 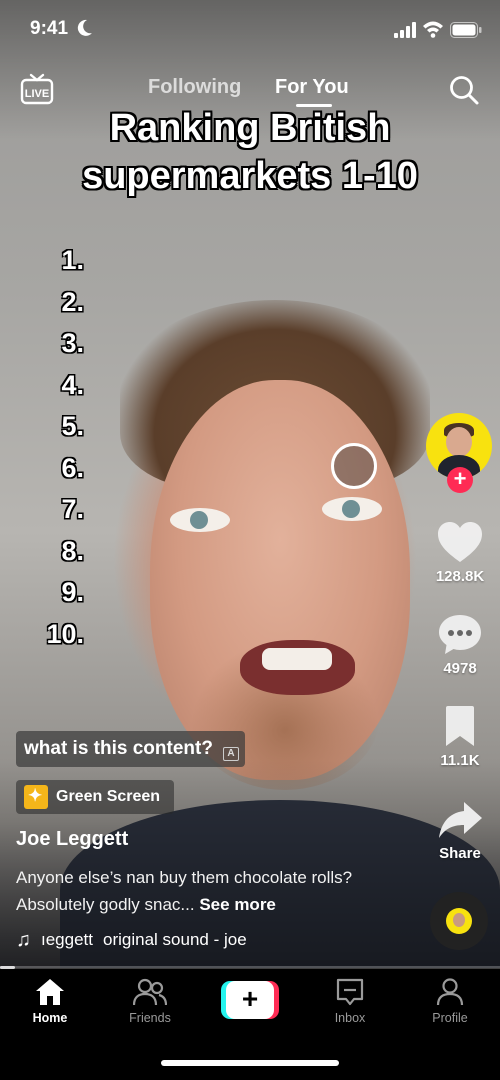 What do you see at coordinates (67, 939) in the screenshot?
I see `sound-artist: ıeggett` at bounding box center [67, 939].